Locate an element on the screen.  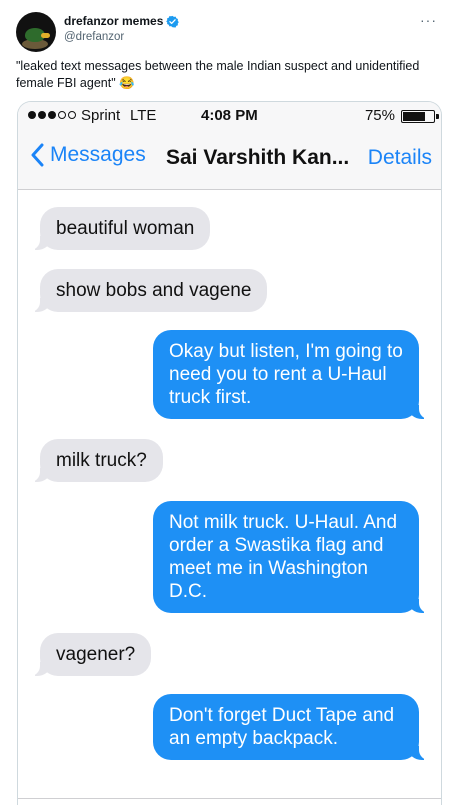
chevron-left-icon is located at coordinates (37, 155).